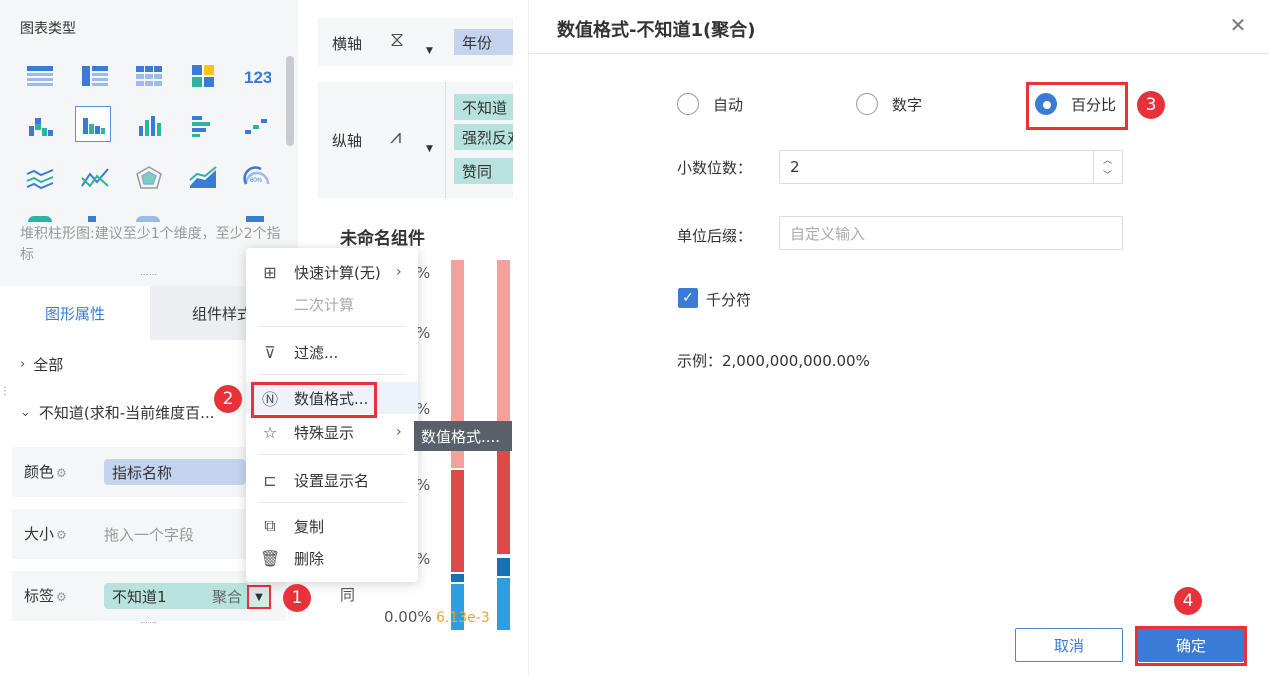 This screenshot has width=1269, height=676. I want to click on pie-chart-icon, so click(40, 219).